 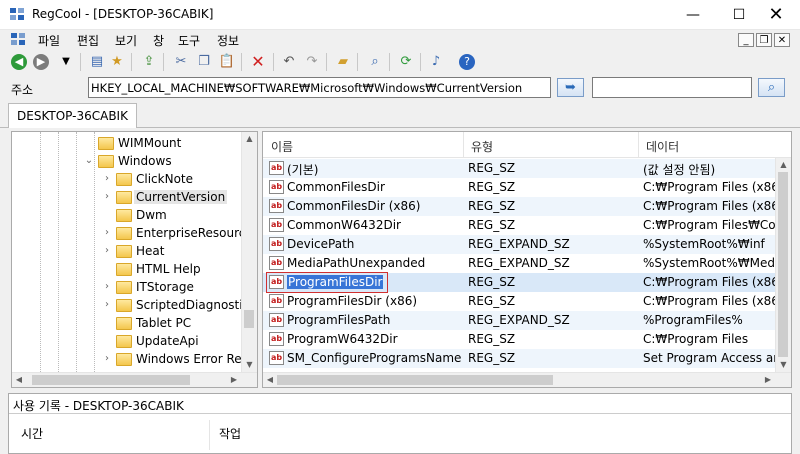 What do you see at coordinates (482, 146) in the screenshot?
I see `column-header-type: 유형` at bounding box center [482, 146].